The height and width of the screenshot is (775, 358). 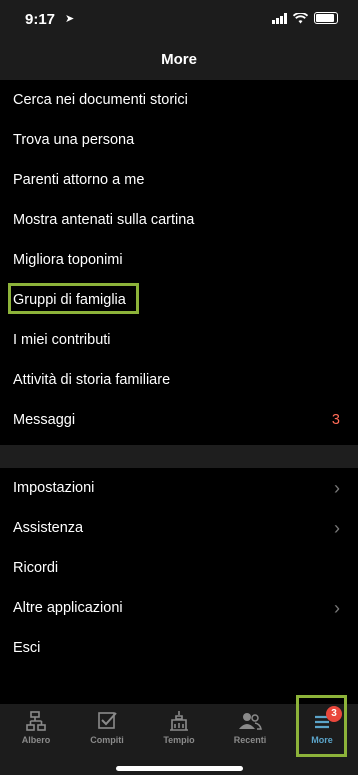 I want to click on menu-item-label: Assistenza, so click(x=48, y=528).